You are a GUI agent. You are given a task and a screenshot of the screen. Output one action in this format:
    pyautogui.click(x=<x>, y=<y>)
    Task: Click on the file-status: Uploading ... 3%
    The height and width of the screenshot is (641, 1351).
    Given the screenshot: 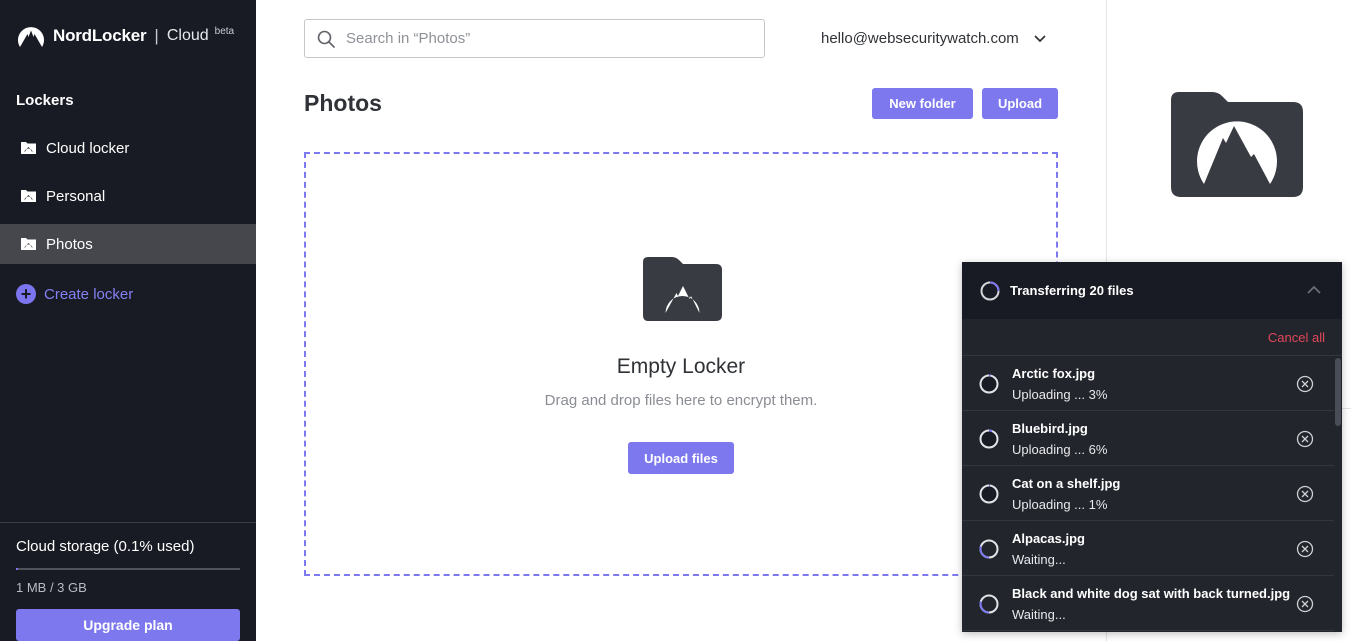 What is the action you would take?
    pyautogui.click(x=1060, y=394)
    